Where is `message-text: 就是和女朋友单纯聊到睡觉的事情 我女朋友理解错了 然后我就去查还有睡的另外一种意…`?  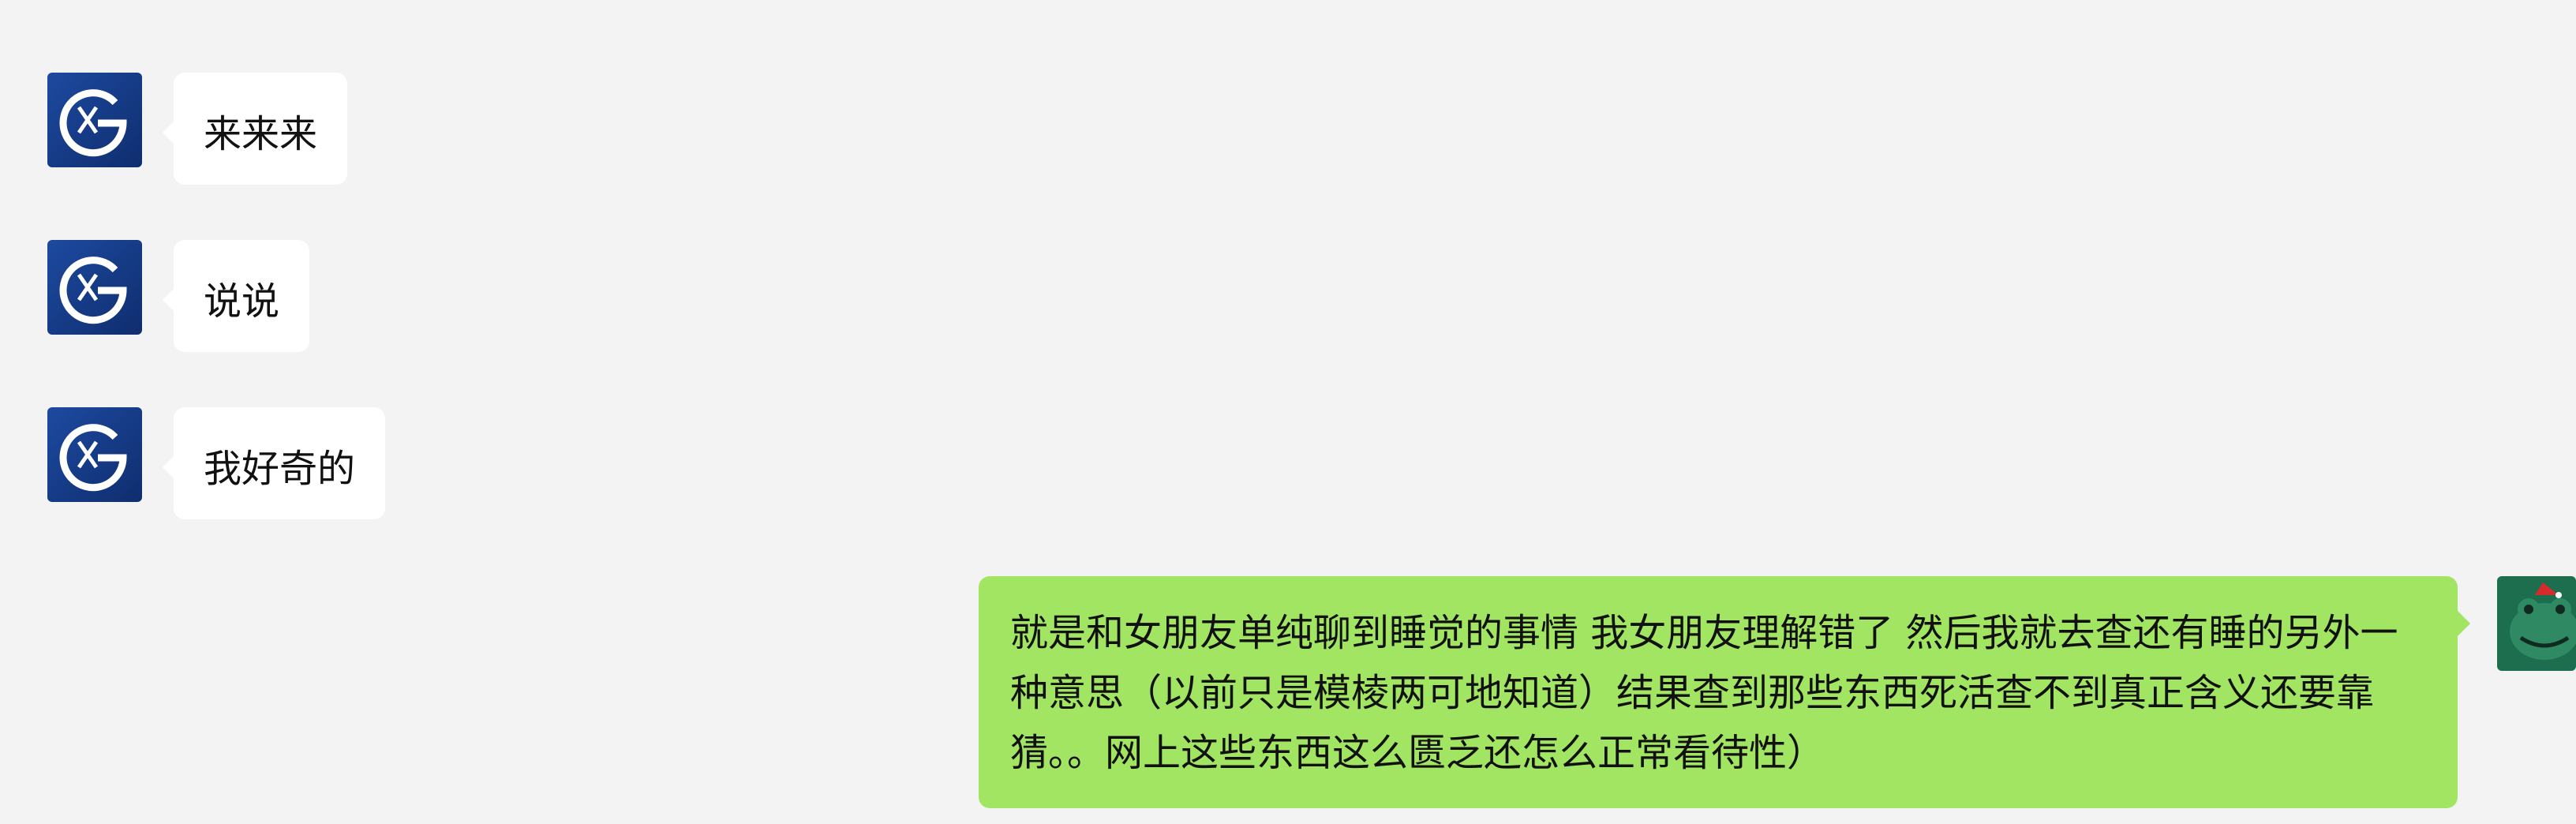 message-text: 就是和女朋友单纯聊到睡觉的事情 我女朋友理解错了 然后我就去查还有睡的另外一种意… is located at coordinates (1704, 693).